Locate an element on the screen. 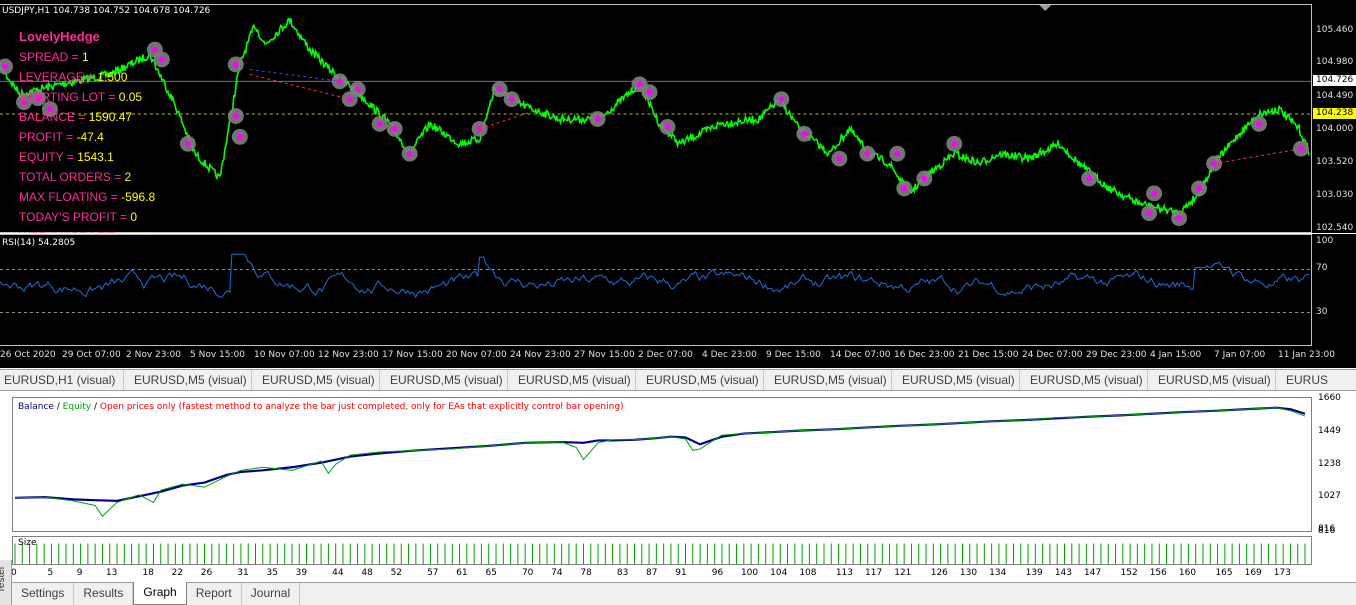 Image resolution: width=1356 pixels, height=605 pixels. ea-info-value: -47.4 is located at coordinates (90, 137).